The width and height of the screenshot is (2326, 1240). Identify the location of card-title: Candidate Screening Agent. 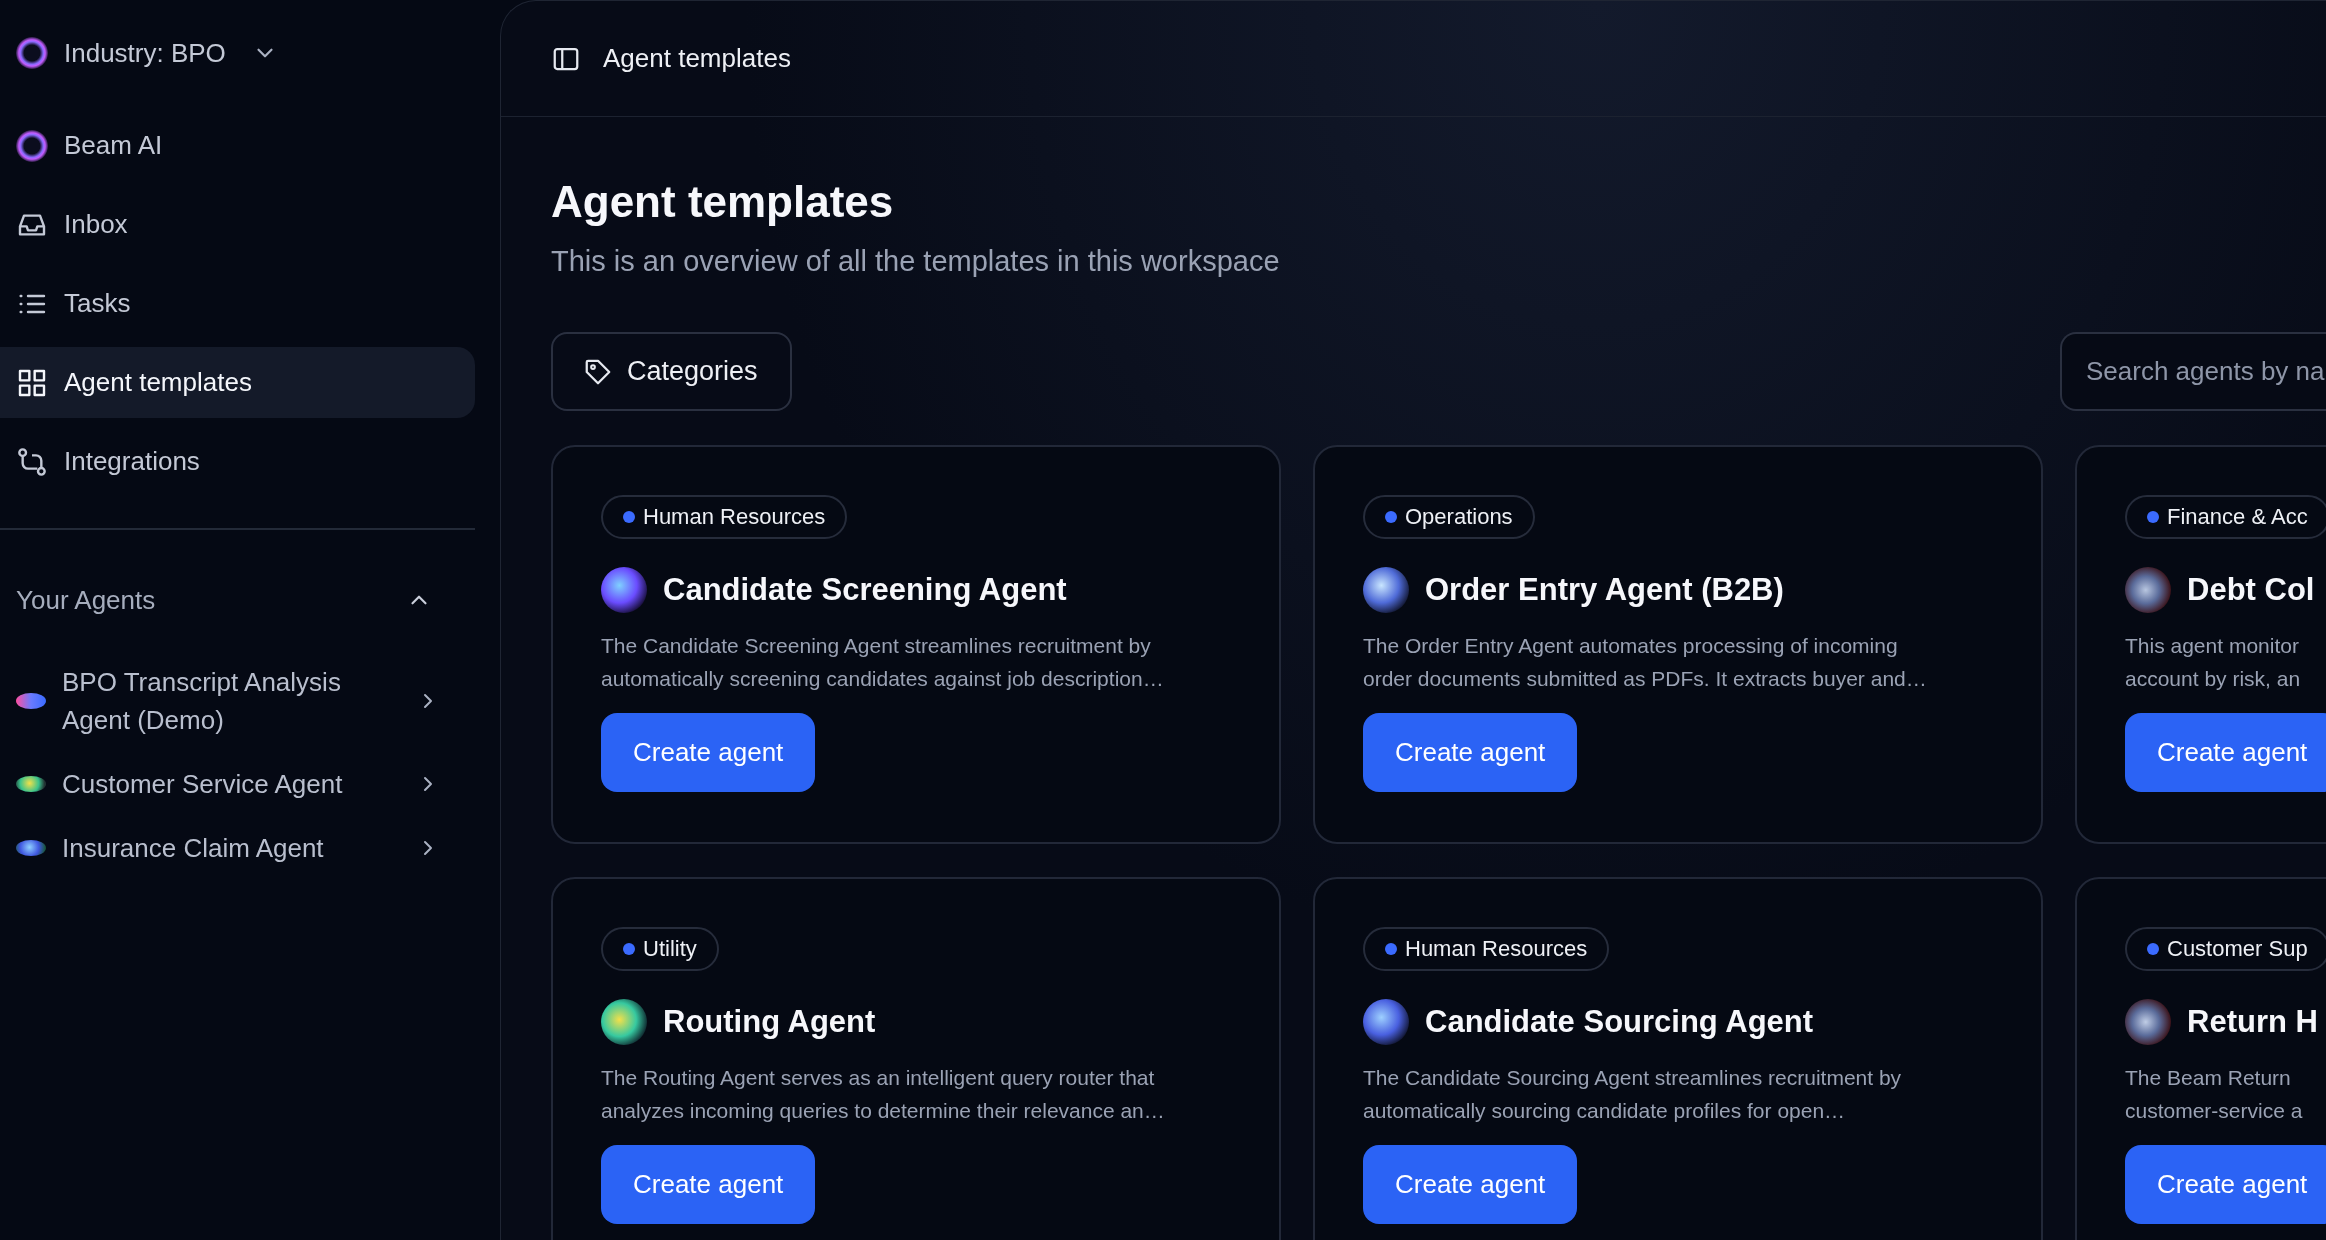
(865, 590).